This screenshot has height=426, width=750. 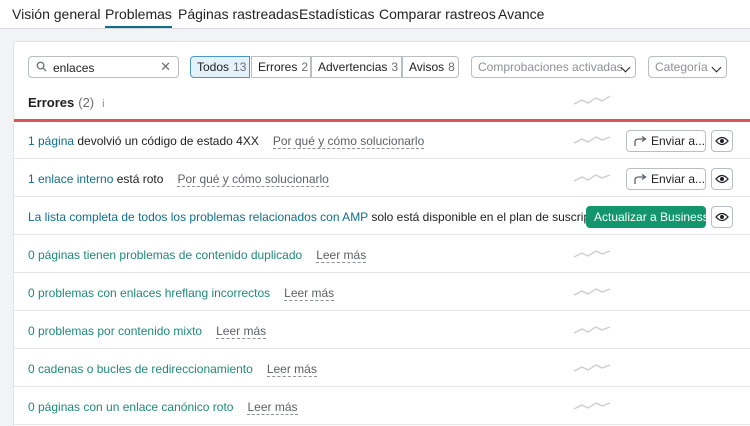 What do you see at coordinates (166, 141) in the screenshot?
I see `issue-description: devolvió un código de estado 4XX` at bounding box center [166, 141].